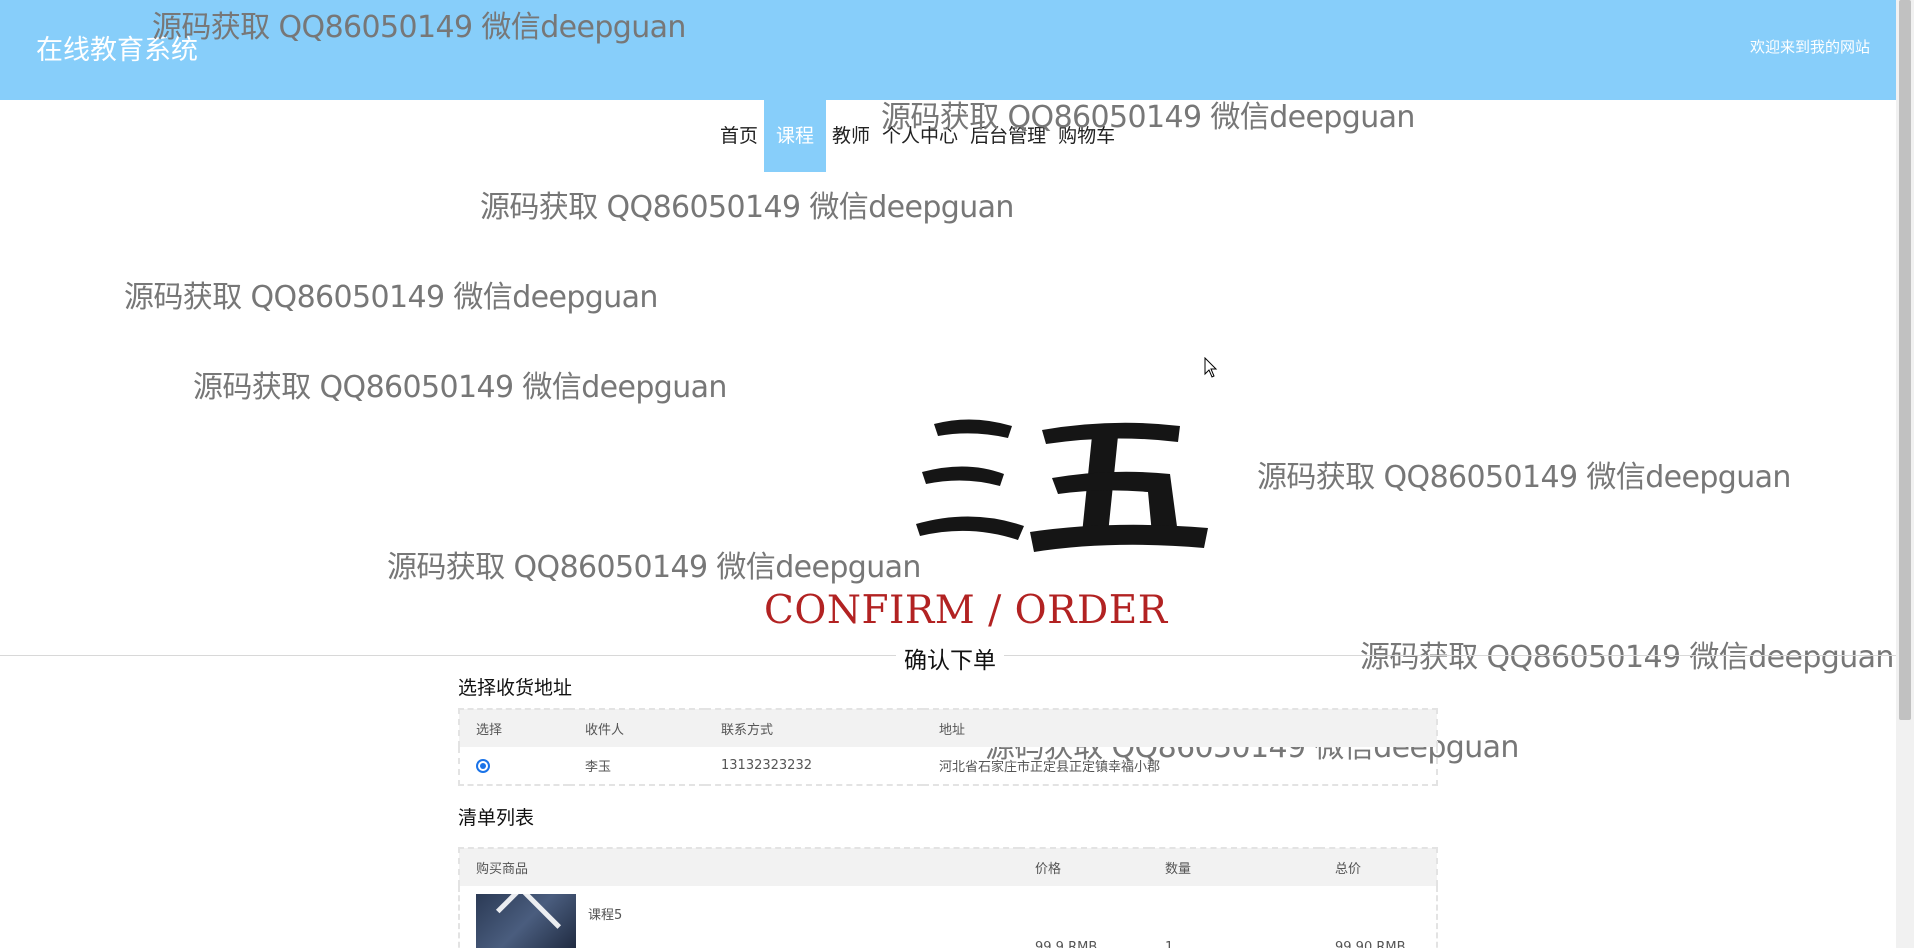 Image resolution: width=1914 pixels, height=948 pixels. Describe the element at coordinates (1084, 867) in the screenshot. I see `column-header-price: 价格` at that location.